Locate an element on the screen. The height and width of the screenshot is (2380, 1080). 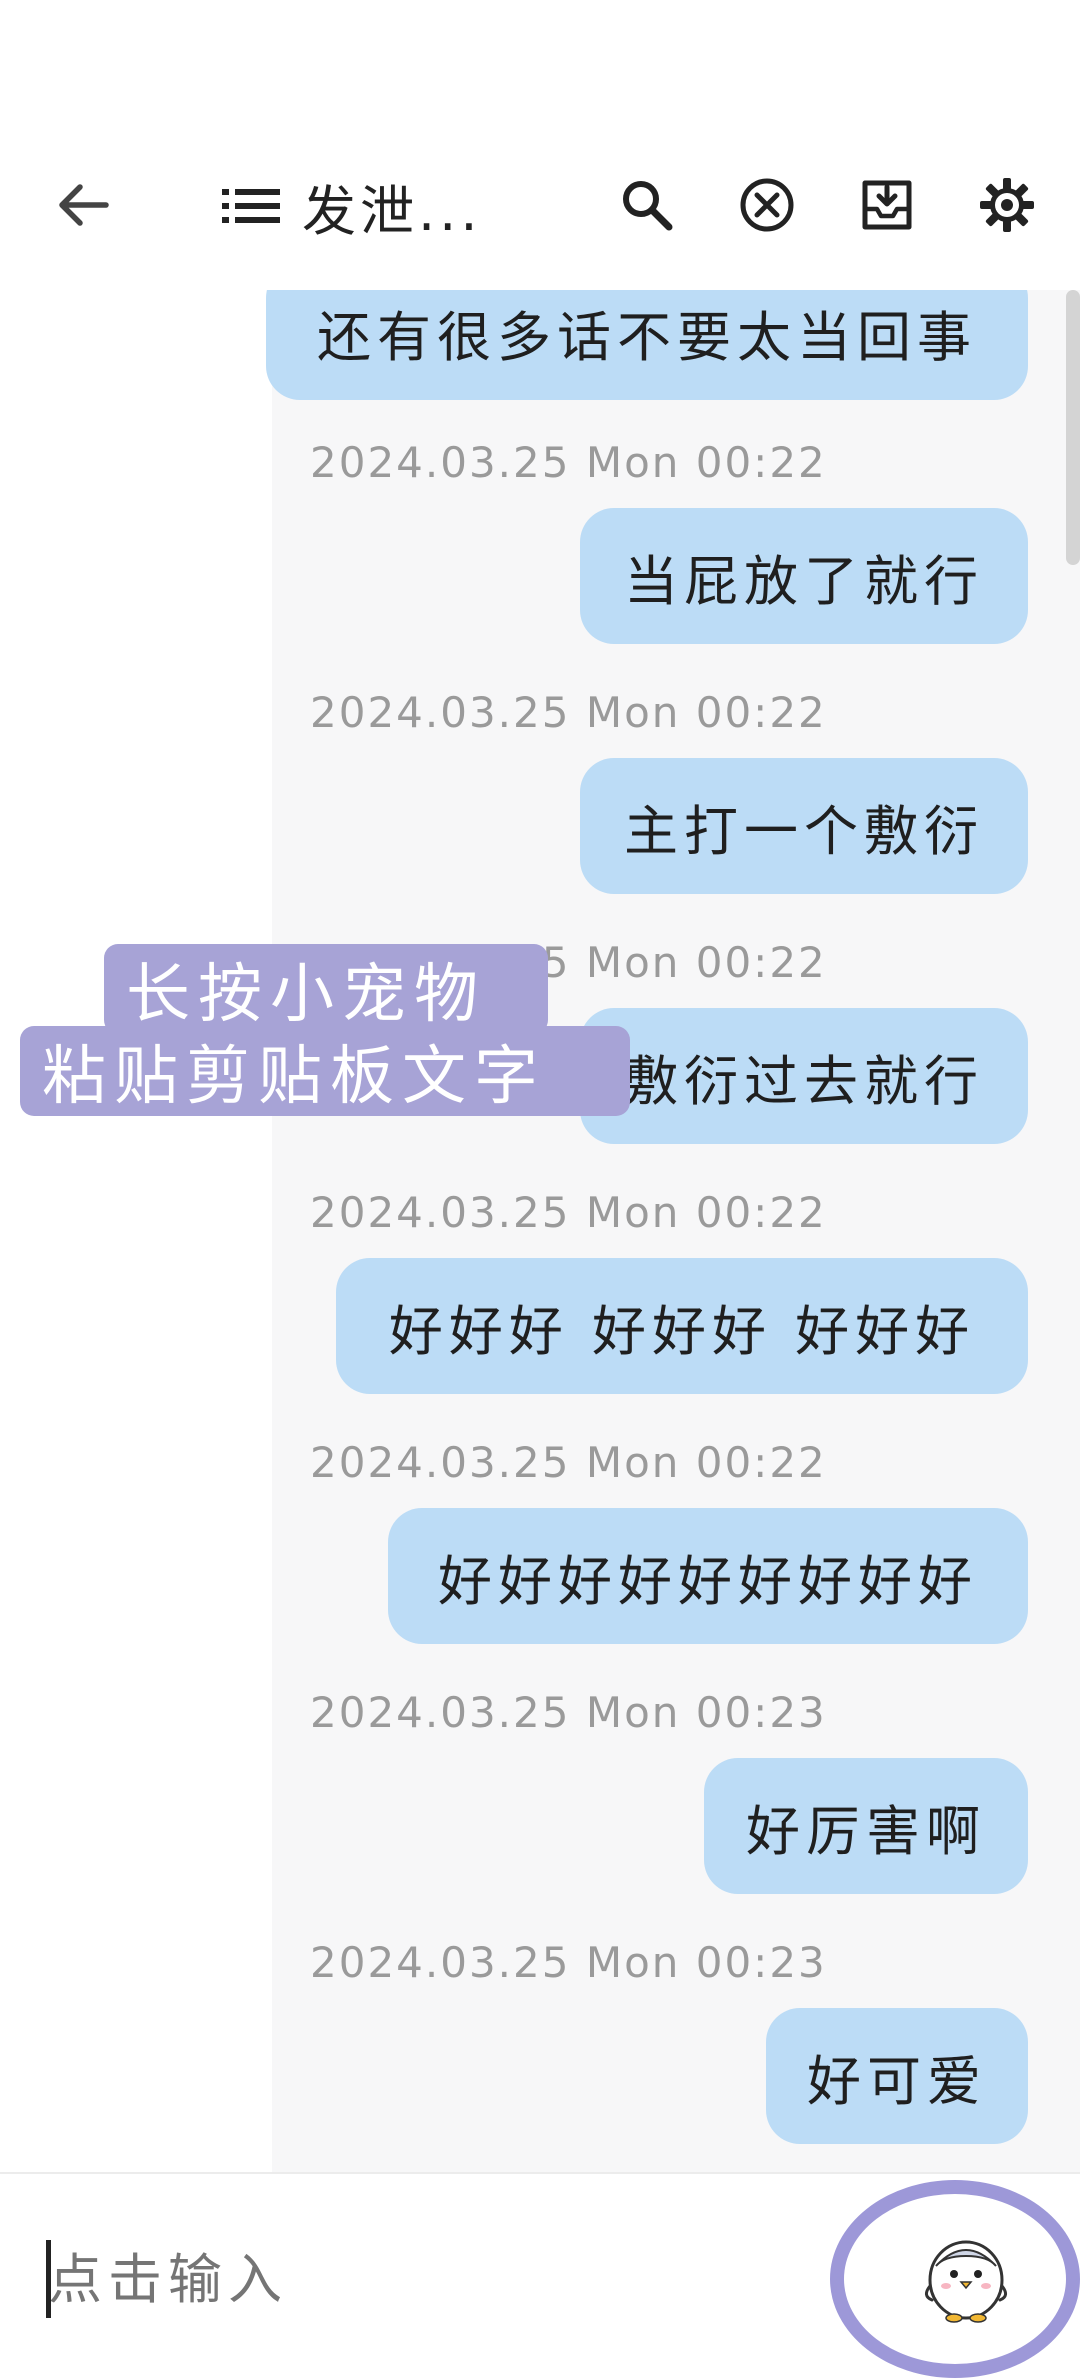
pet-button is located at coordinates (966, 2276).